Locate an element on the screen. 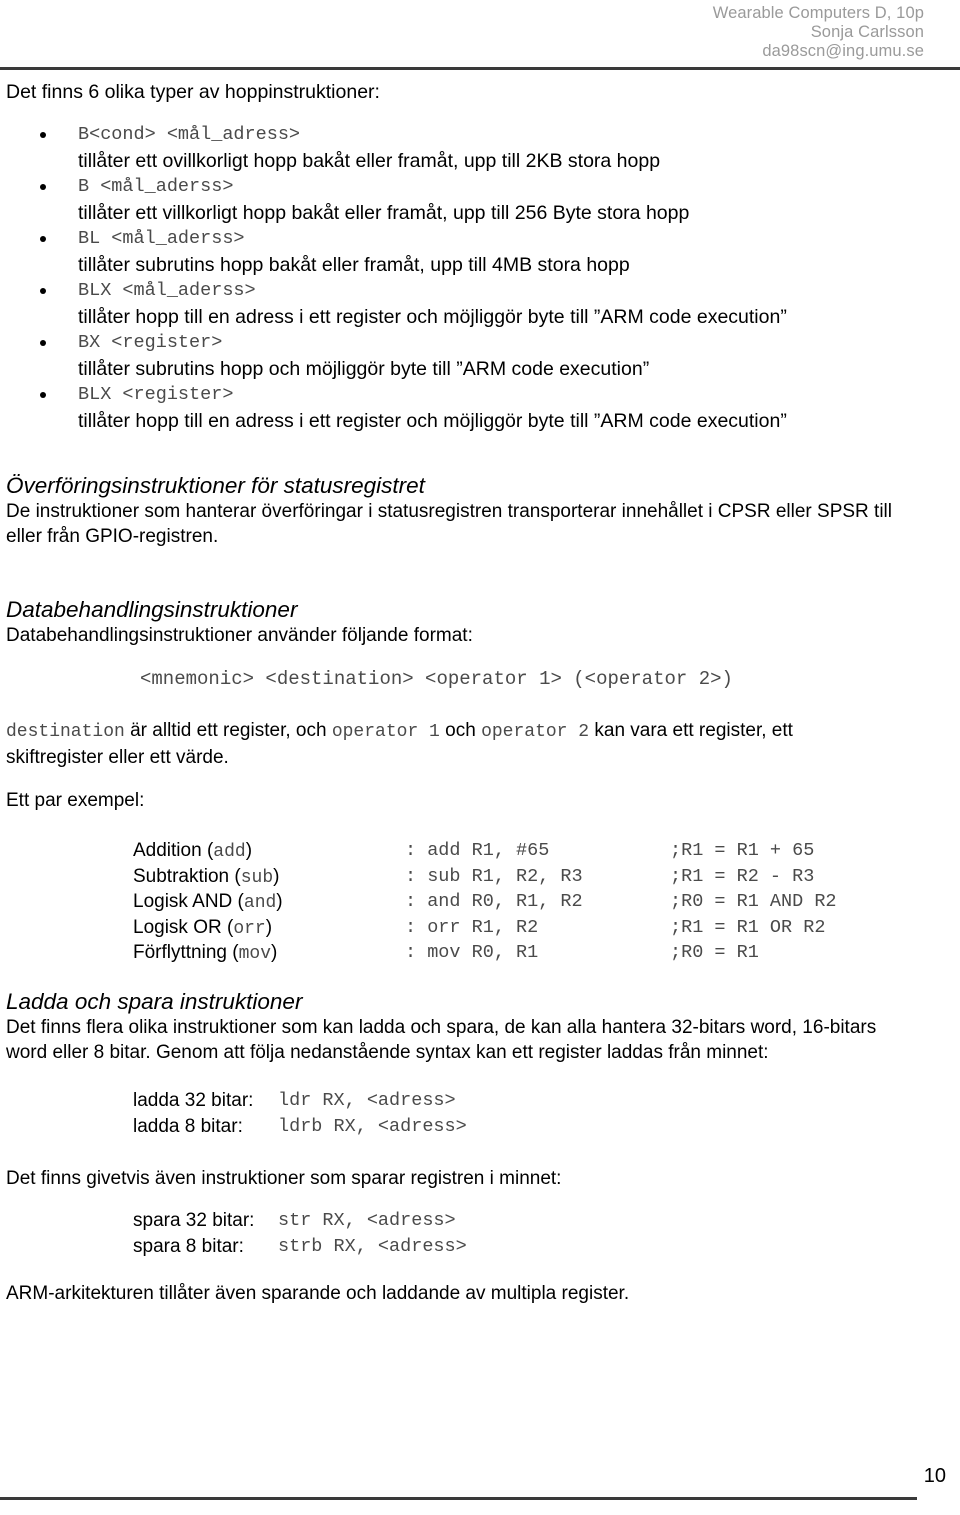  example-mnemonic: mov is located at coordinates (254, 954).